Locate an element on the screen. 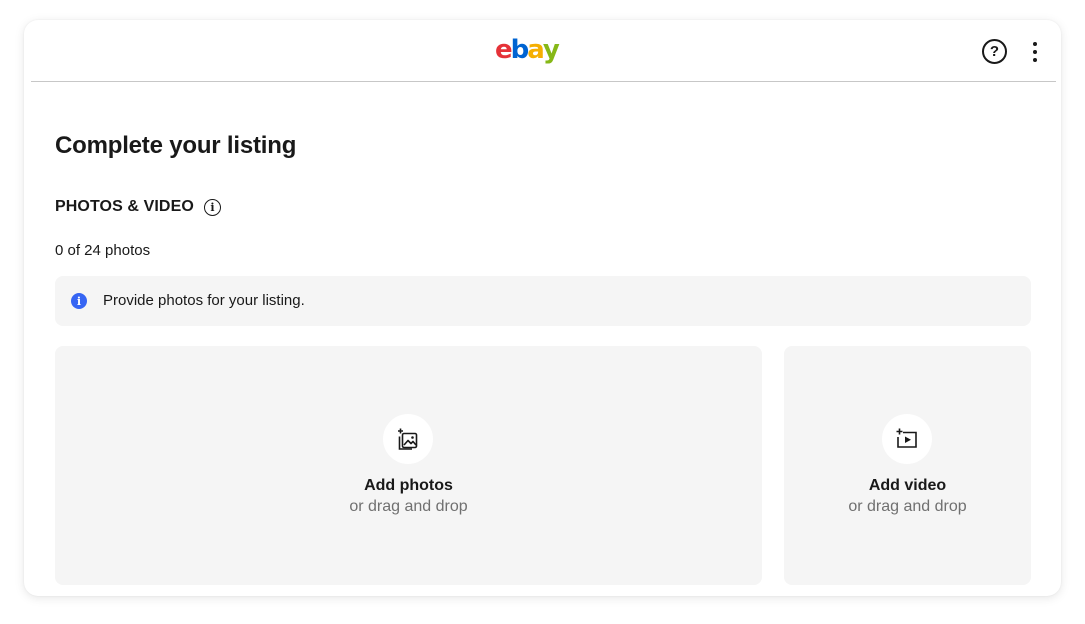 This screenshot has width=1085, height=624. add-video-icon is located at coordinates (906, 438).